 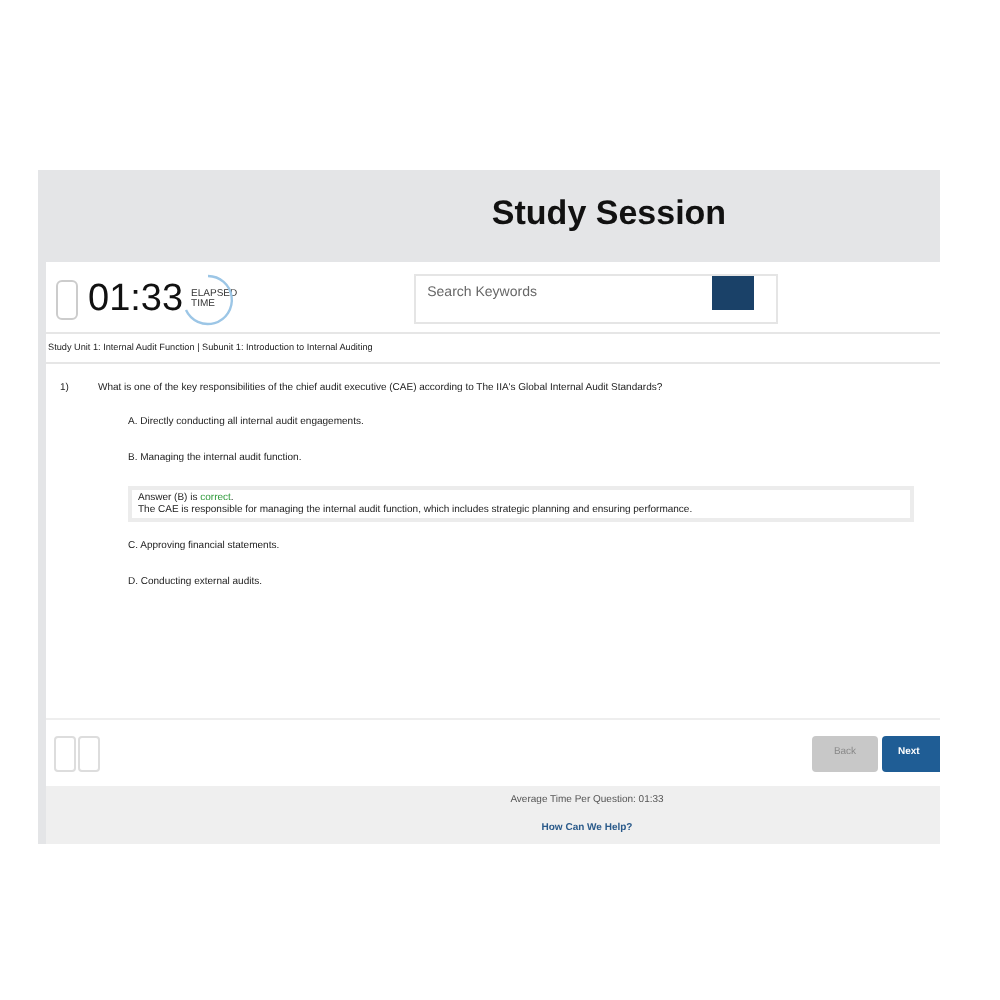 What do you see at coordinates (136, 299) in the screenshot?
I see `timer-value: 01:33` at bounding box center [136, 299].